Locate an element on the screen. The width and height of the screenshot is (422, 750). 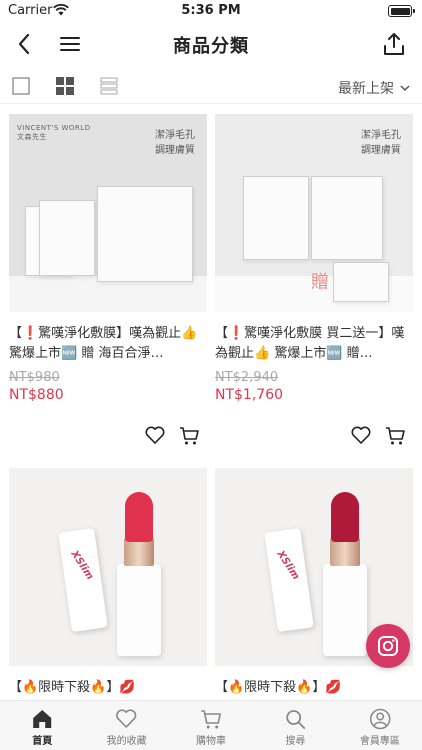
sale-price: NT$1,760 is located at coordinates (249, 395).